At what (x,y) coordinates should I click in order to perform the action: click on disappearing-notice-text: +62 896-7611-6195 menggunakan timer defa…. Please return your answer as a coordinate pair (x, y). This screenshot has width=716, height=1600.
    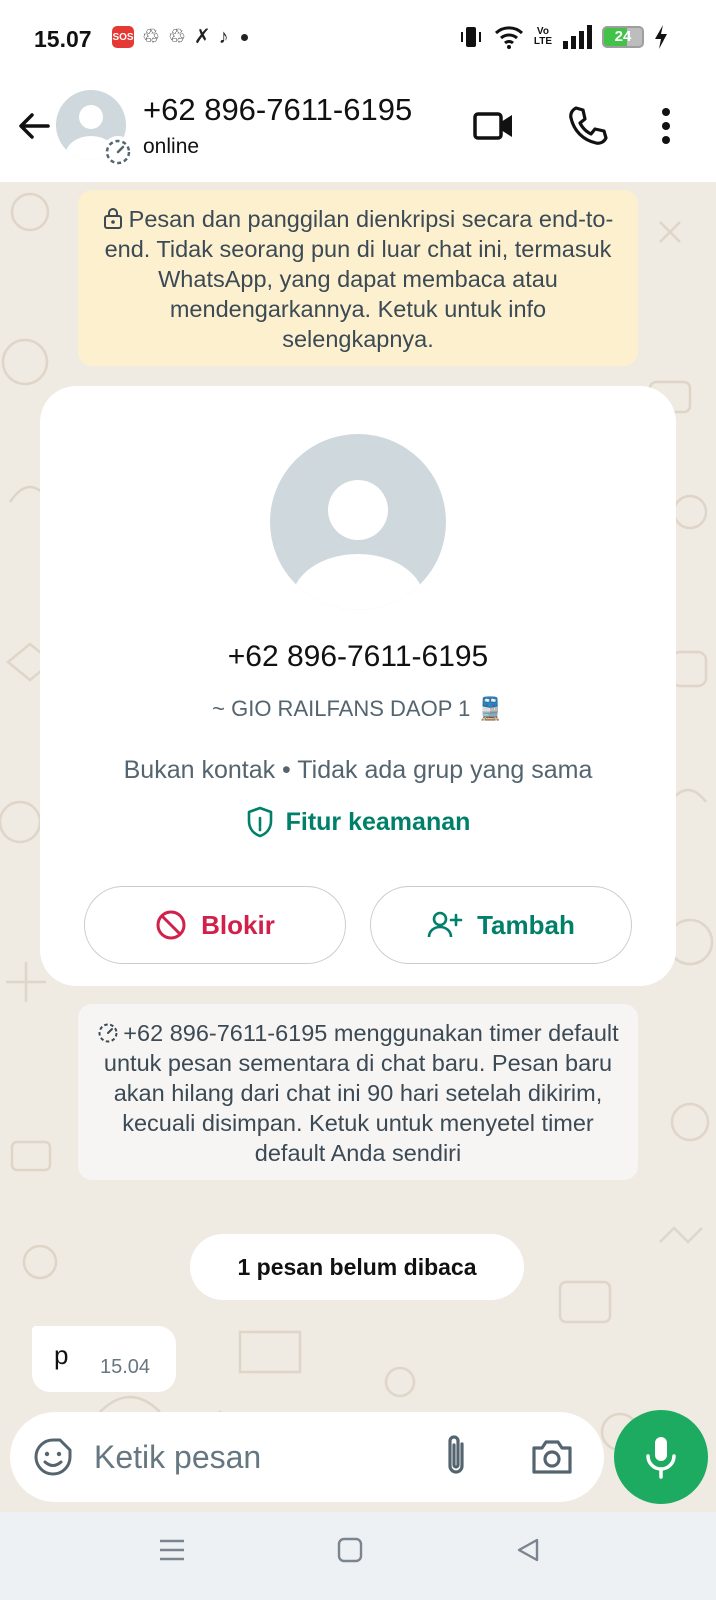
    Looking at the image, I should click on (361, 1093).